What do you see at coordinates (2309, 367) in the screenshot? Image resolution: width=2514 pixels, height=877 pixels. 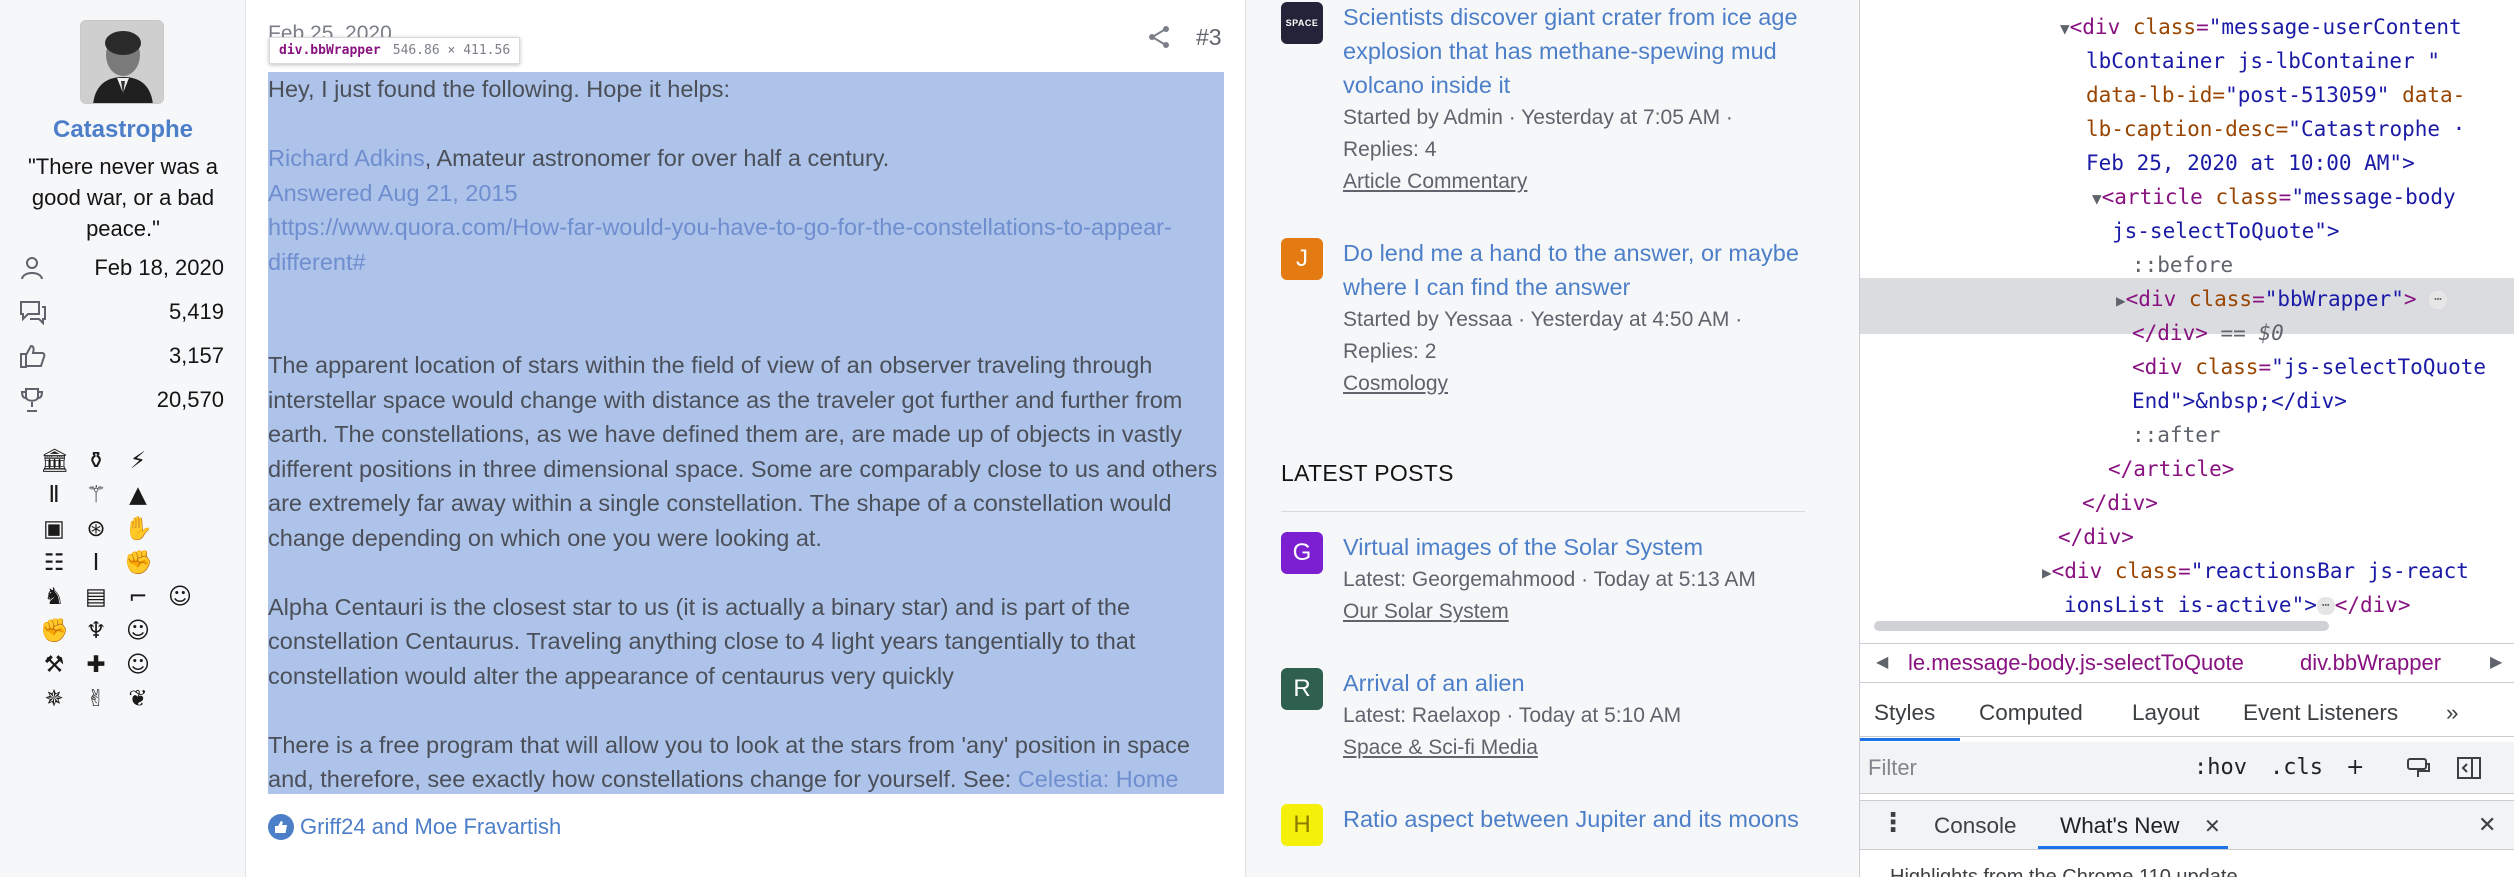 I see `dom-node-line: <div class="js-selectToQuote` at bounding box center [2309, 367].